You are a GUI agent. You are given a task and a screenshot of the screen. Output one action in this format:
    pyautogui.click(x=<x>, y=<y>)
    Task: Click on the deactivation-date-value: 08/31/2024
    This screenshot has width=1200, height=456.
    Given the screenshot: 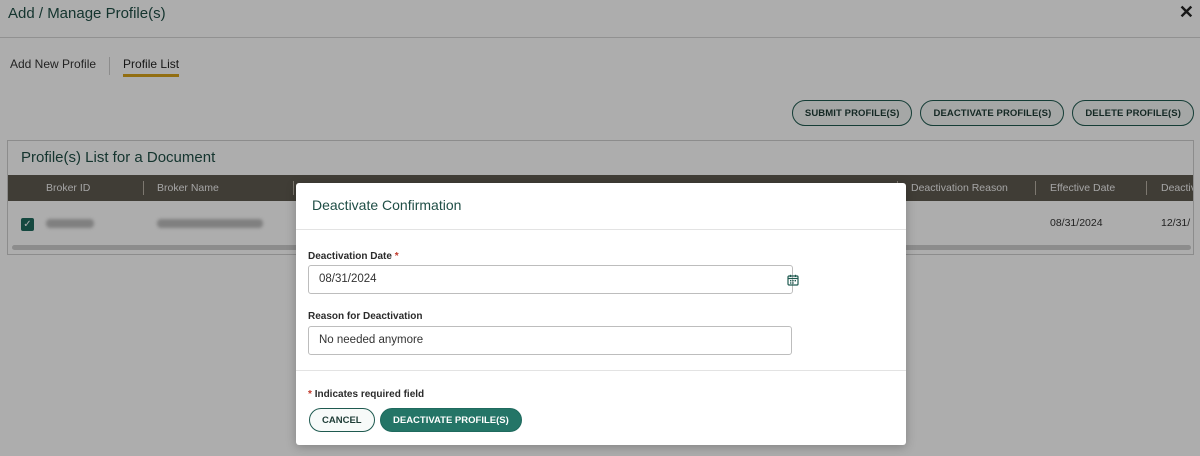 What is the action you would take?
    pyautogui.click(x=348, y=279)
    